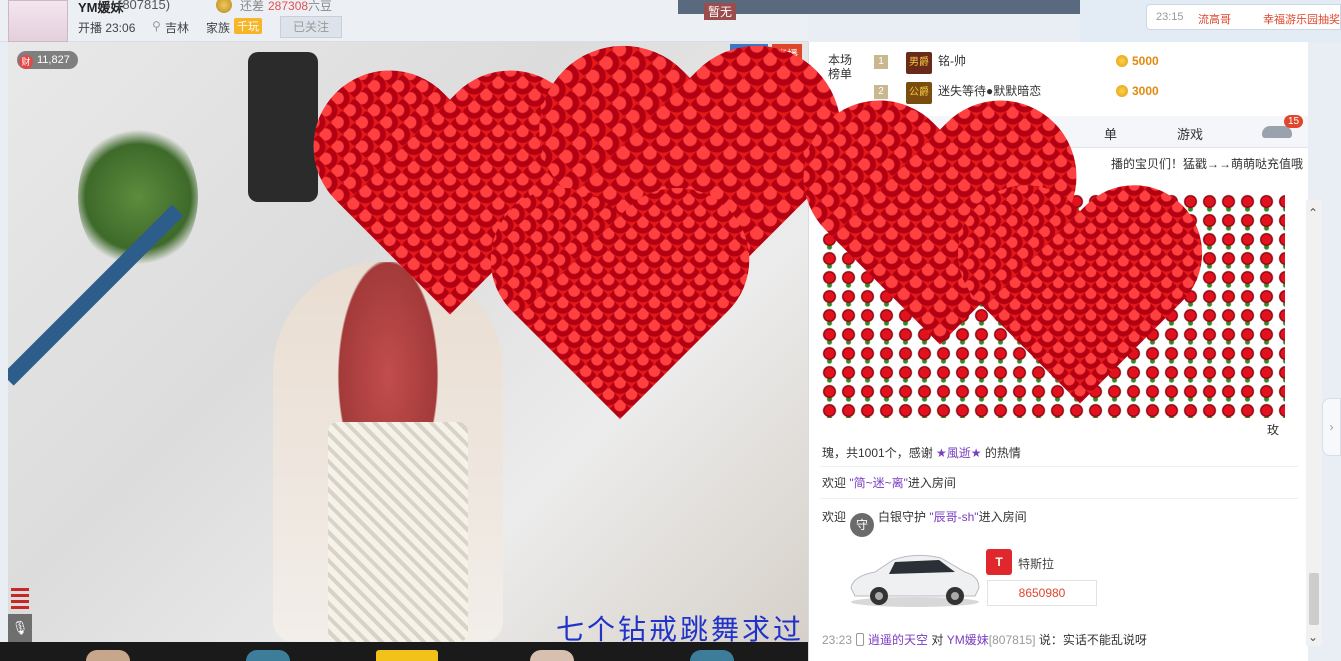 Image resolution: width=1341 pixels, height=661 pixels. Describe the element at coordinates (862, 525) in the screenshot. I see `guard-shield-icon: 守` at that location.